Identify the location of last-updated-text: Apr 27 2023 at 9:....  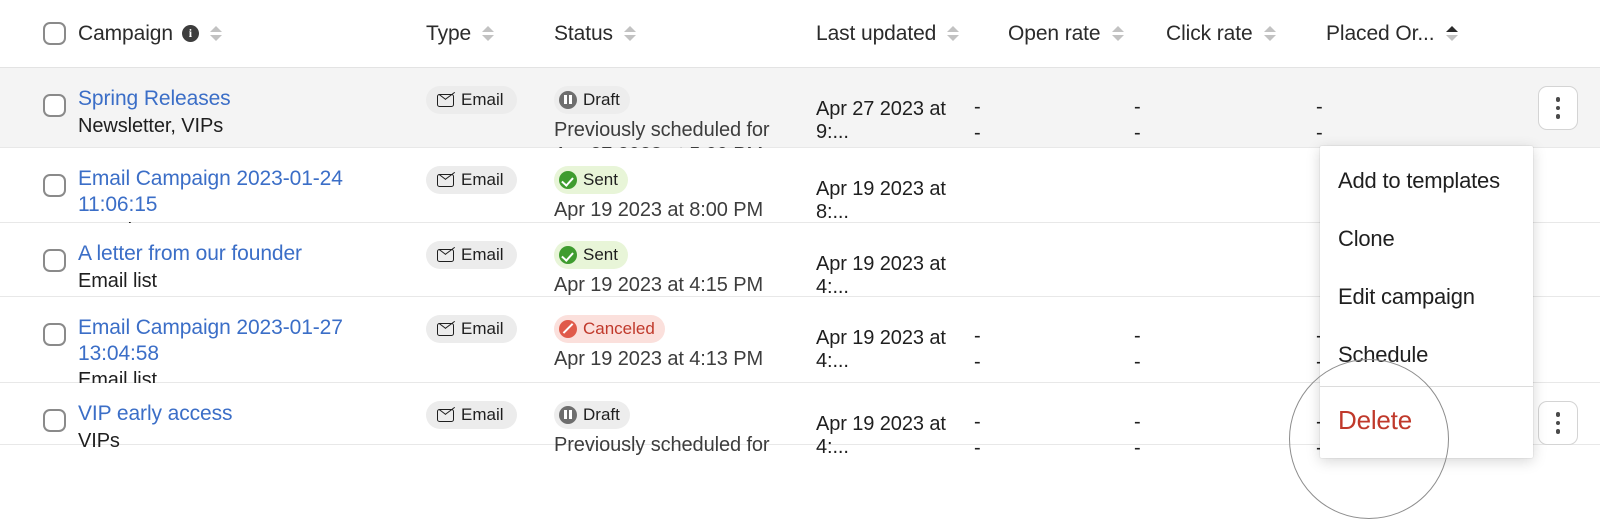
(881, 120).